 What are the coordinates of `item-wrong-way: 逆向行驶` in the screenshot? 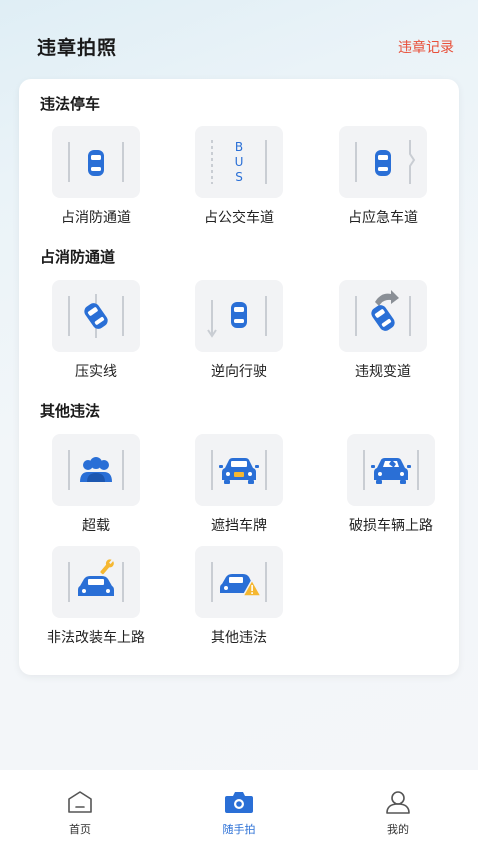 It's located at (239, 335).